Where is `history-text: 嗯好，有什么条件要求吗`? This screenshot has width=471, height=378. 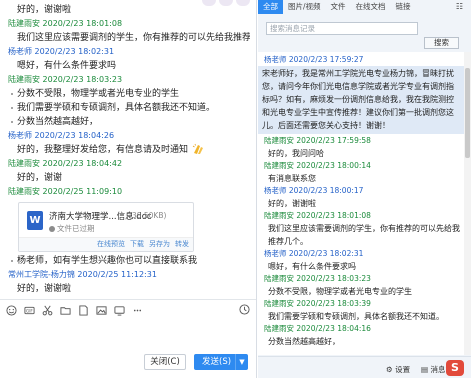
history-text: 嗯好，有什么条件要求吗 is located at coordinates (312, 266).